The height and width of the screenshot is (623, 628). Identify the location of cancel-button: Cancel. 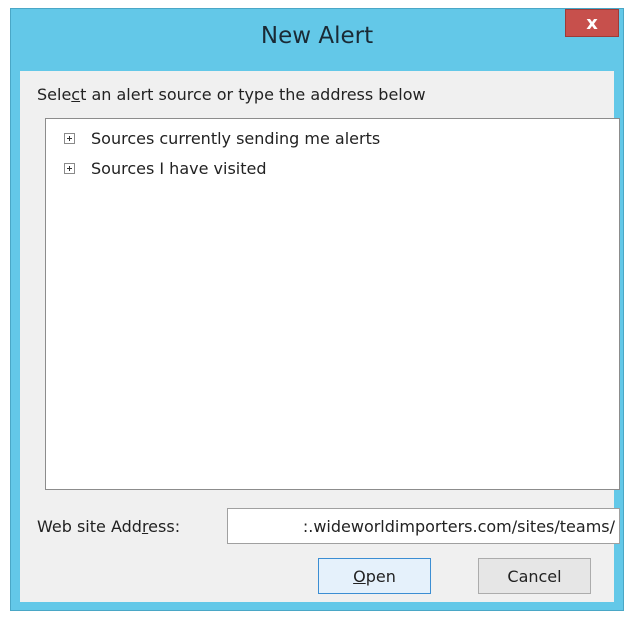
(534, 576).